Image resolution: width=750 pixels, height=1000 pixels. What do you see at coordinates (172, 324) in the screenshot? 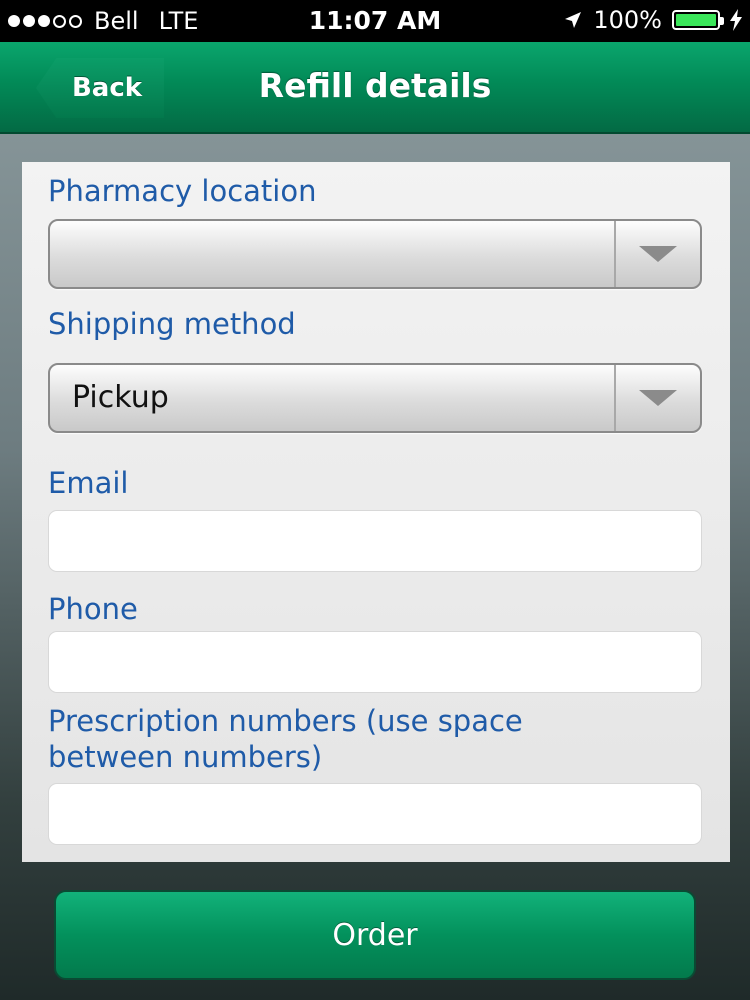
I see `shipping-method-label: Shipping method` at bounding box center [172, 324].